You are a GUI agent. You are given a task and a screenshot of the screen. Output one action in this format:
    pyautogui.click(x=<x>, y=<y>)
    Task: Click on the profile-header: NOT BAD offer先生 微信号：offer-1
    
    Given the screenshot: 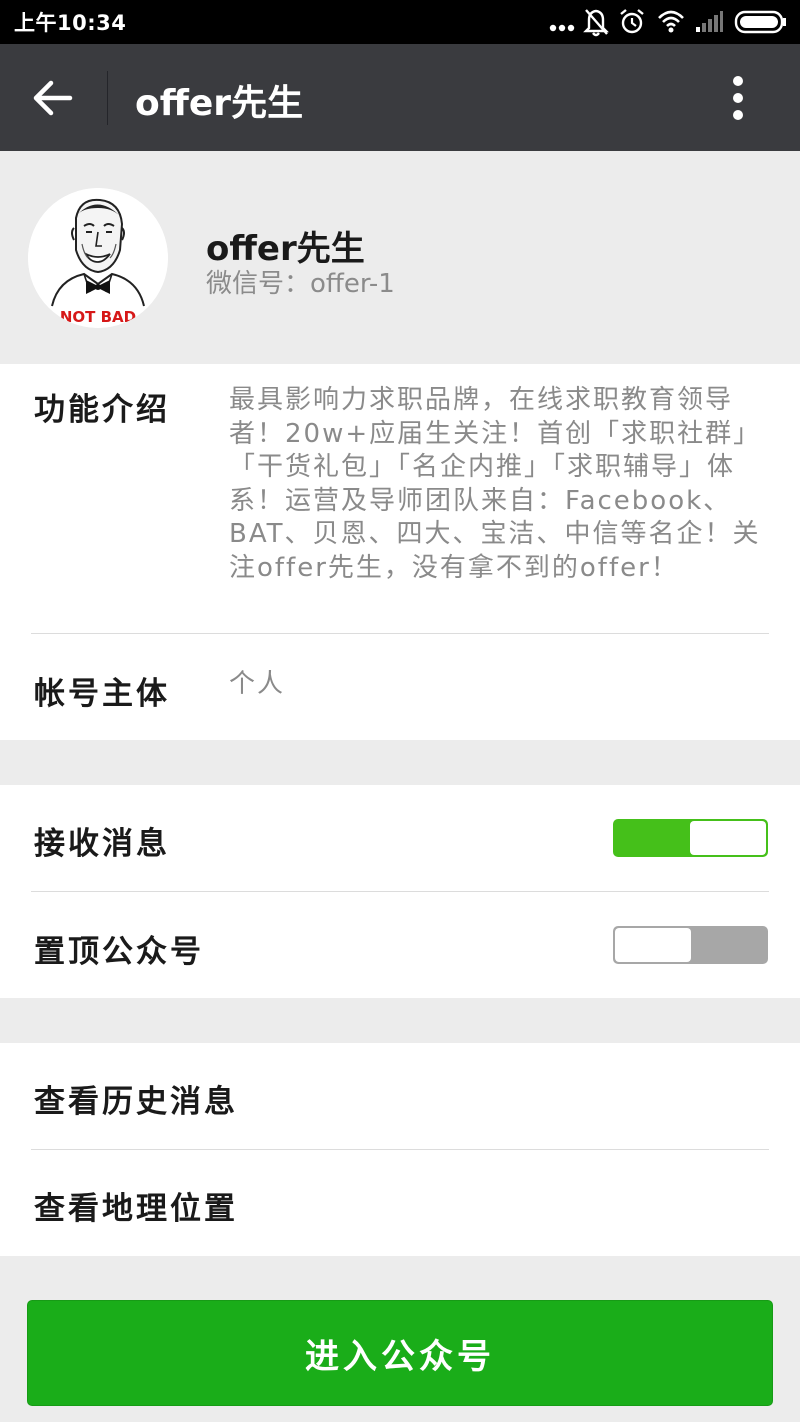 What is the action you would take?
    pyautogui.click(x=400, y=257)
    